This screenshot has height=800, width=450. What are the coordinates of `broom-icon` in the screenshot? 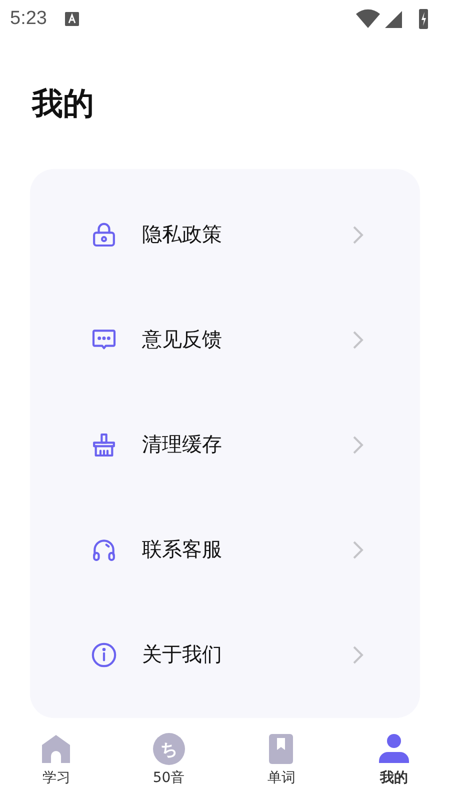 It's located at (104, 444).